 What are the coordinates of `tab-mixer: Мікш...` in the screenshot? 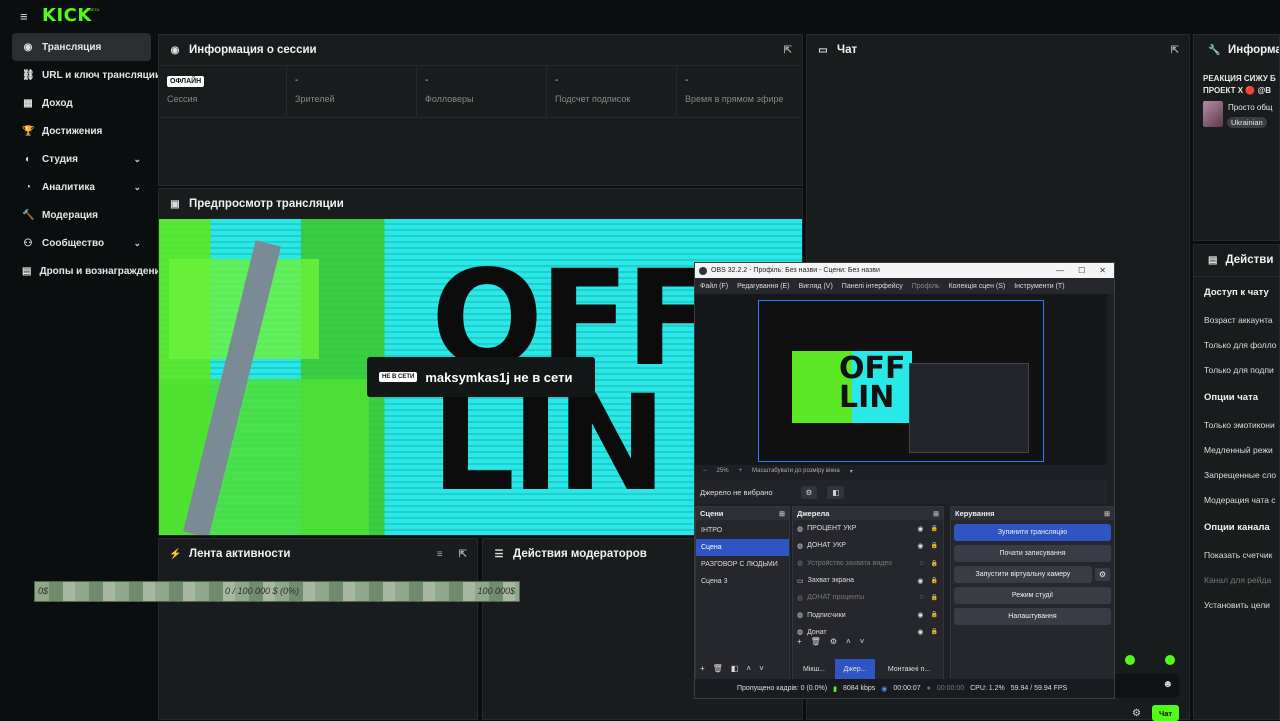 It's located at (814, 669).